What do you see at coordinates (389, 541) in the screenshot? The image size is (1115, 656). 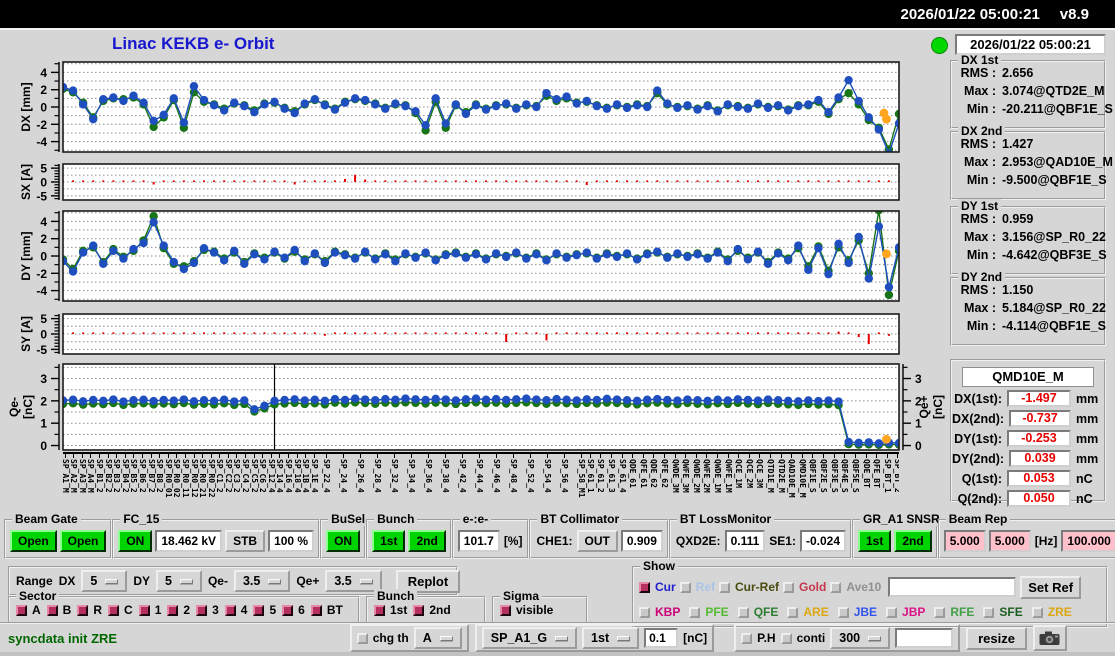 I see `bunch-1st-button: 1st` at bounding box center [389, 541].